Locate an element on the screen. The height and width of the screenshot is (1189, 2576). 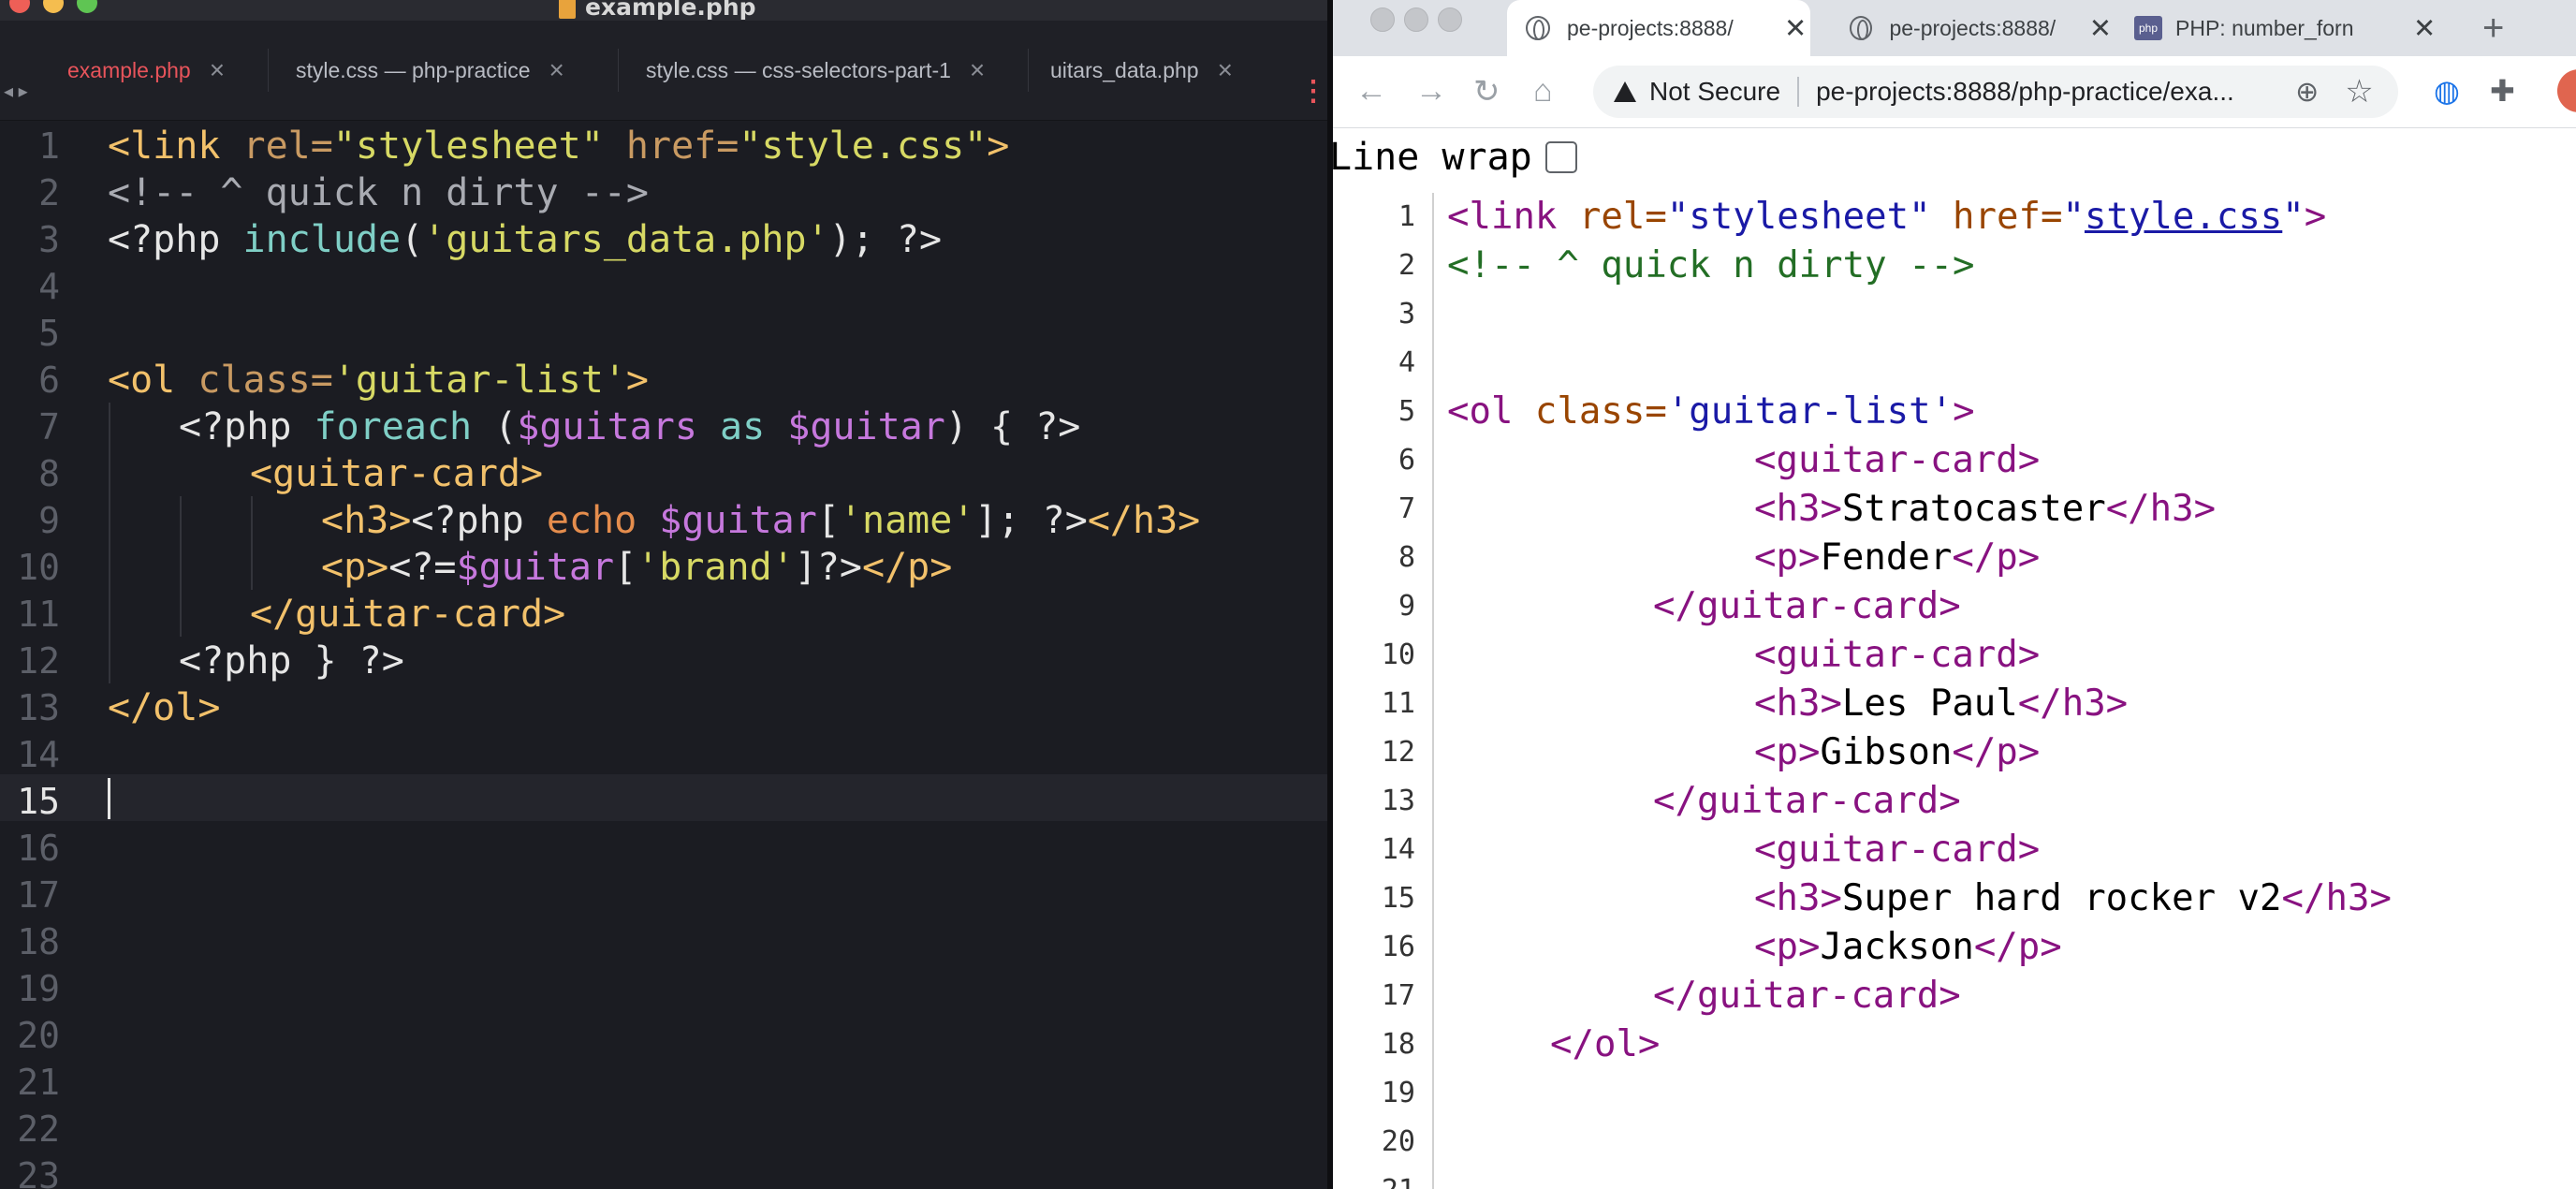
source-line-2: <!-- ^ quick n dirty --> is located at coordinates (1711, 266).